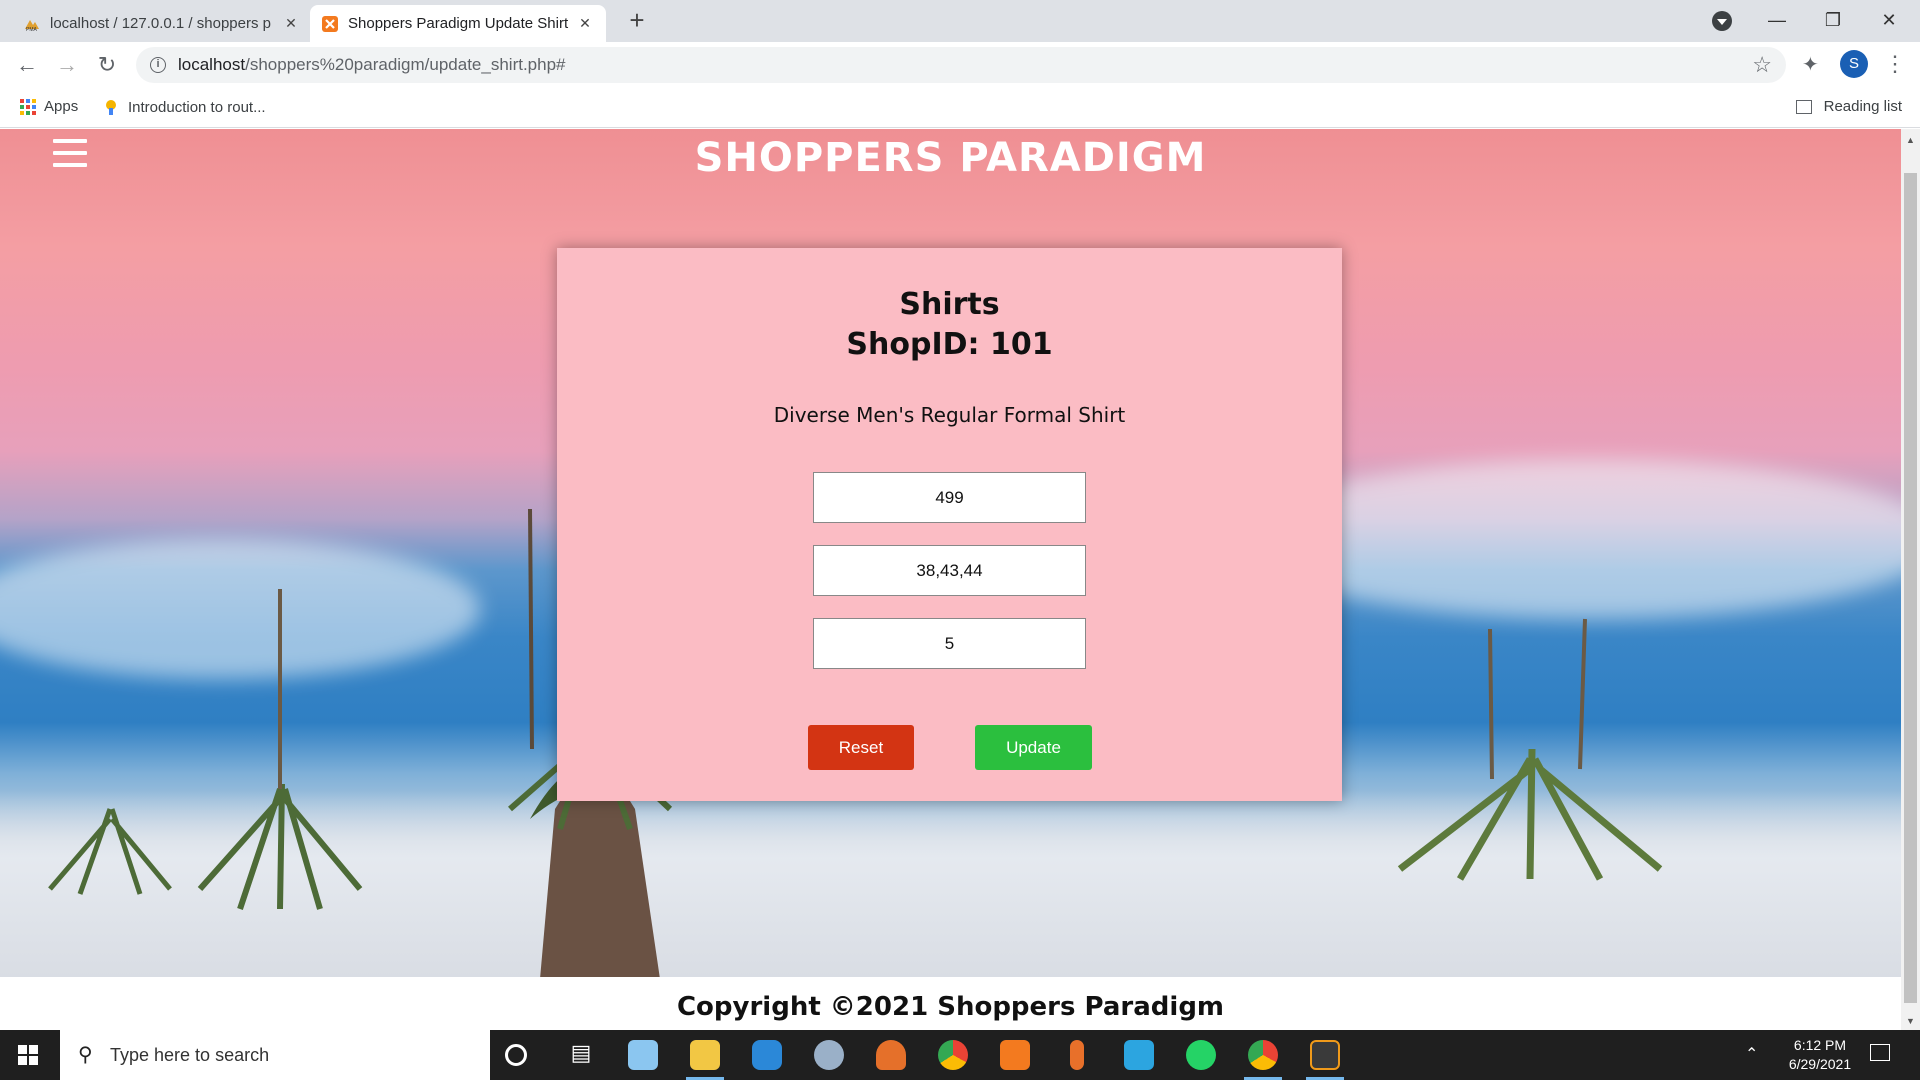 This screenshot has height=1080, width=1920. I want to click on page-scrollbar: ▲ ▼, so click(1910, 579).